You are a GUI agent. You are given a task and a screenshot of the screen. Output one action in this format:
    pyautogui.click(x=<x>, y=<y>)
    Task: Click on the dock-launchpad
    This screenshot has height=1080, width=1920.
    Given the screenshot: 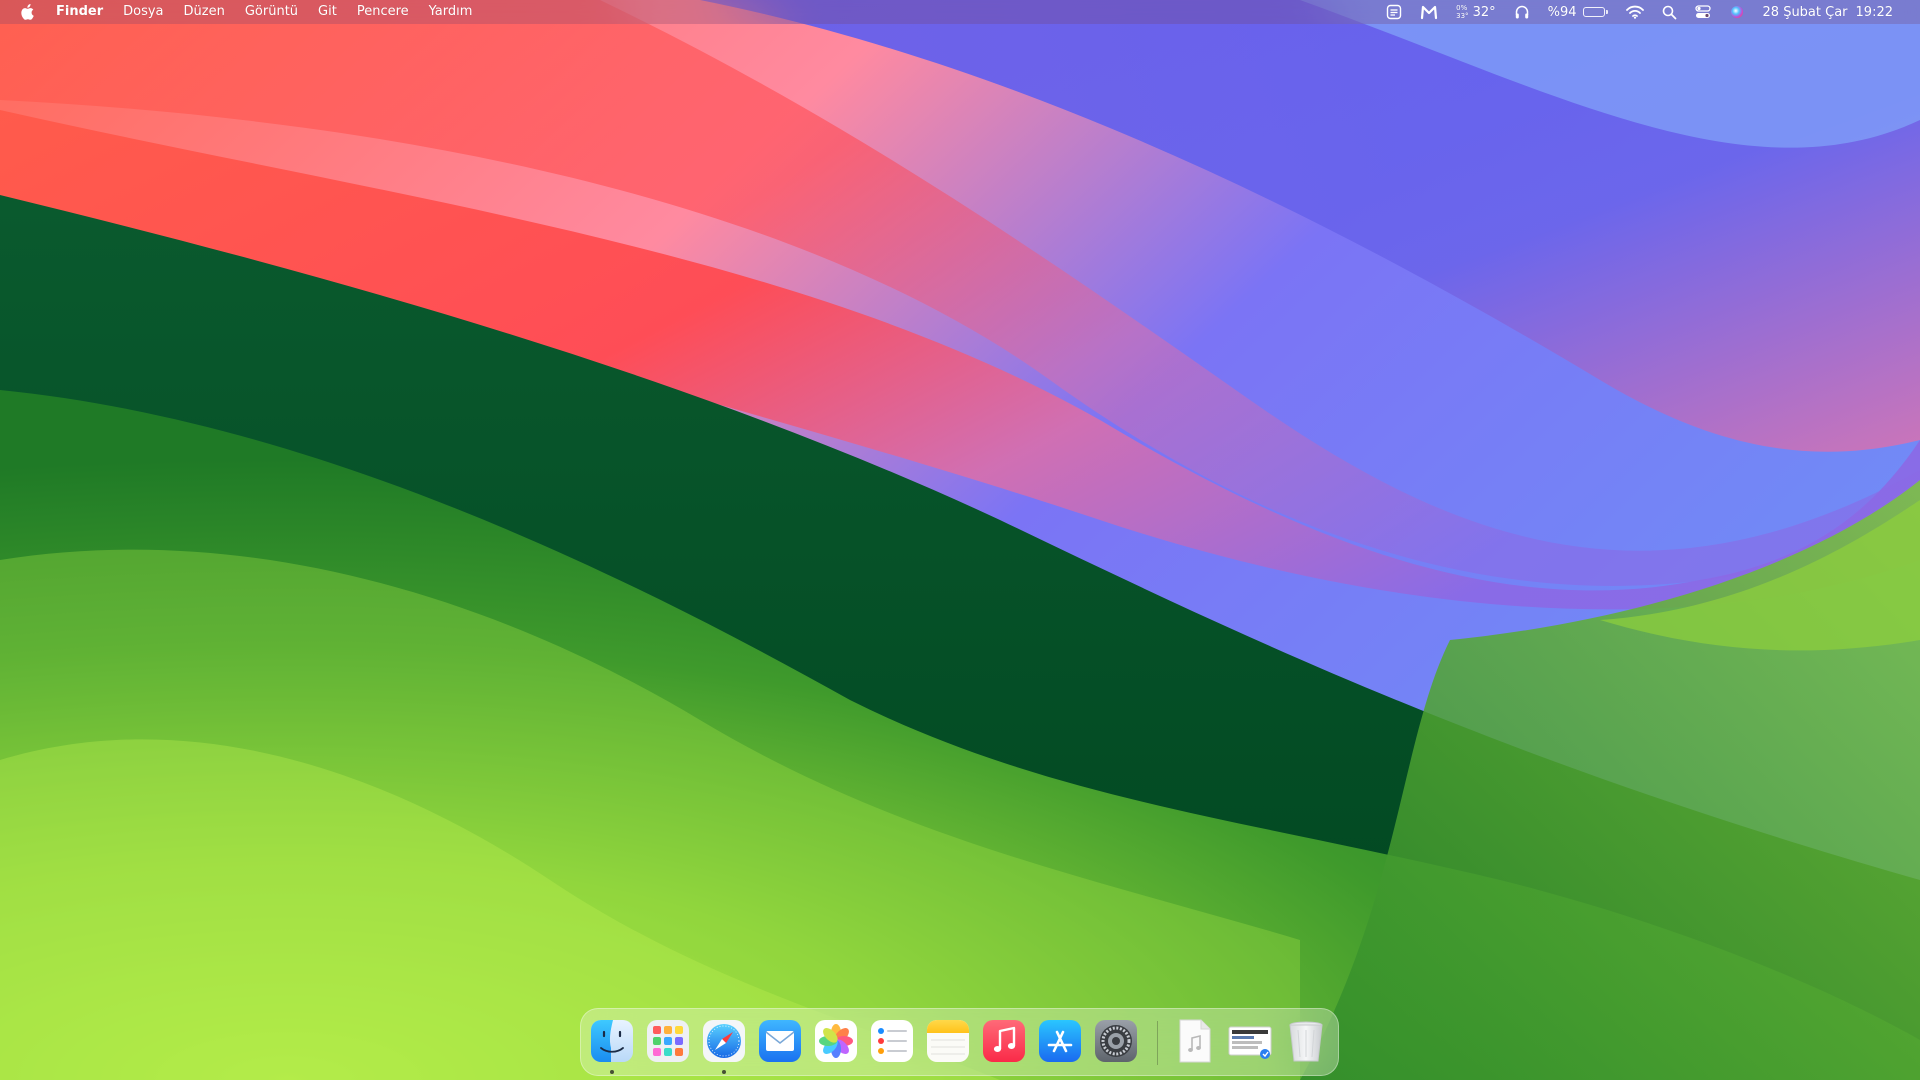 What is the action you would take?
    pyautogui.click(x=668, y=1041)
    